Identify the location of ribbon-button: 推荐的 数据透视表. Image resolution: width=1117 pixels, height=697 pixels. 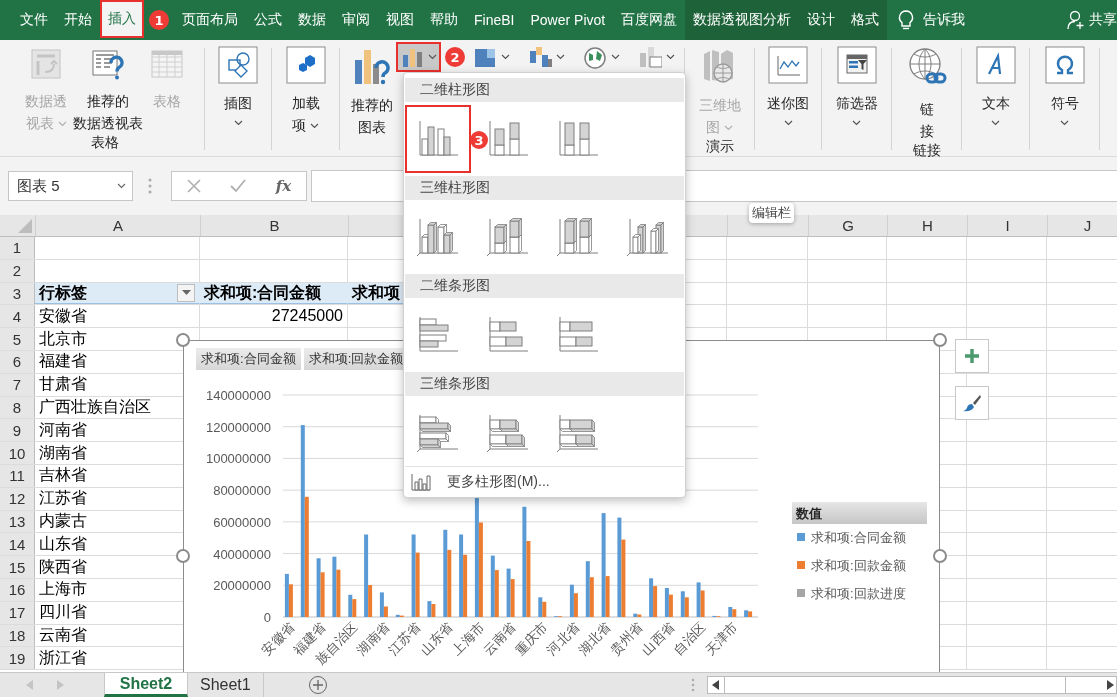
(108, 88).